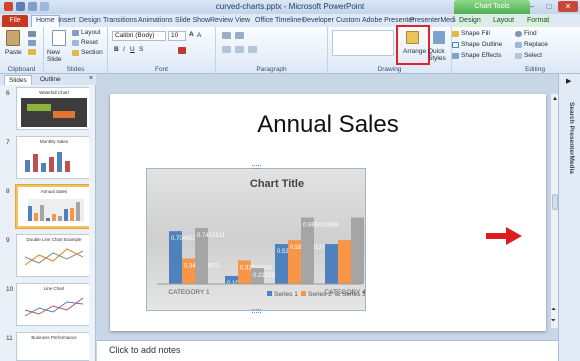  What do you see at coordinates (8, 240) in the screenshot?
I see `slide-number: 9` at bounding box center [8, 240].